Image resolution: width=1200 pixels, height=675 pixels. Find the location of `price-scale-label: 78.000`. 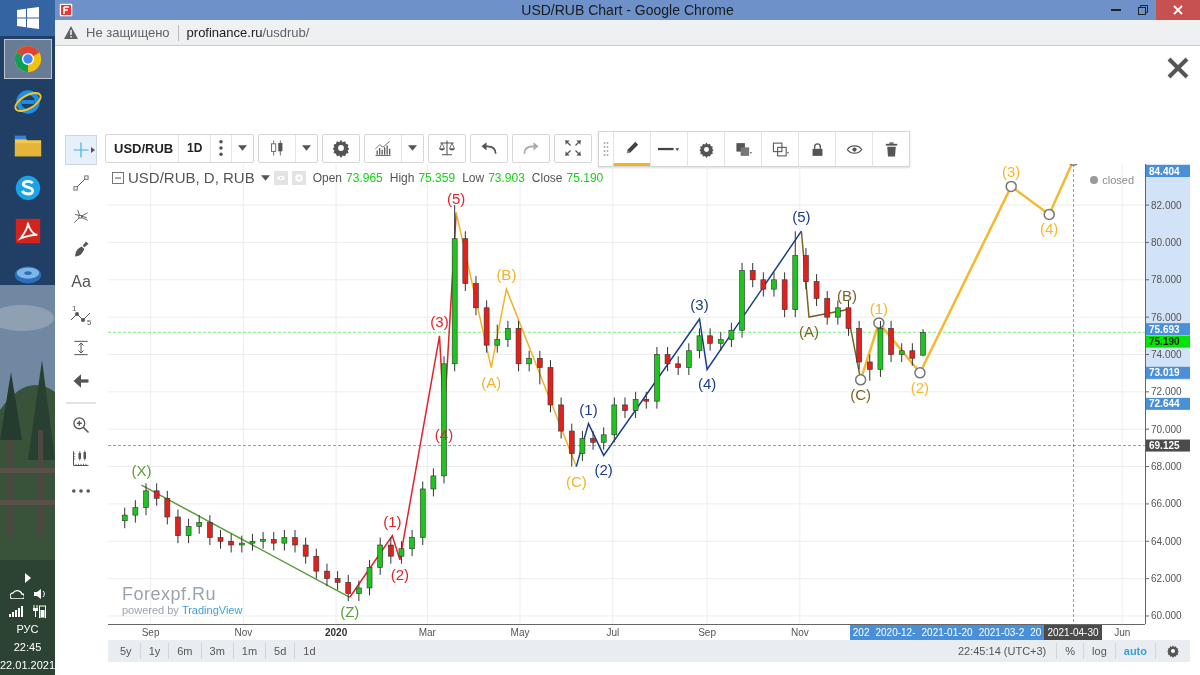

price-scale-label: 78.000 is located at coordinates (1166, 280).